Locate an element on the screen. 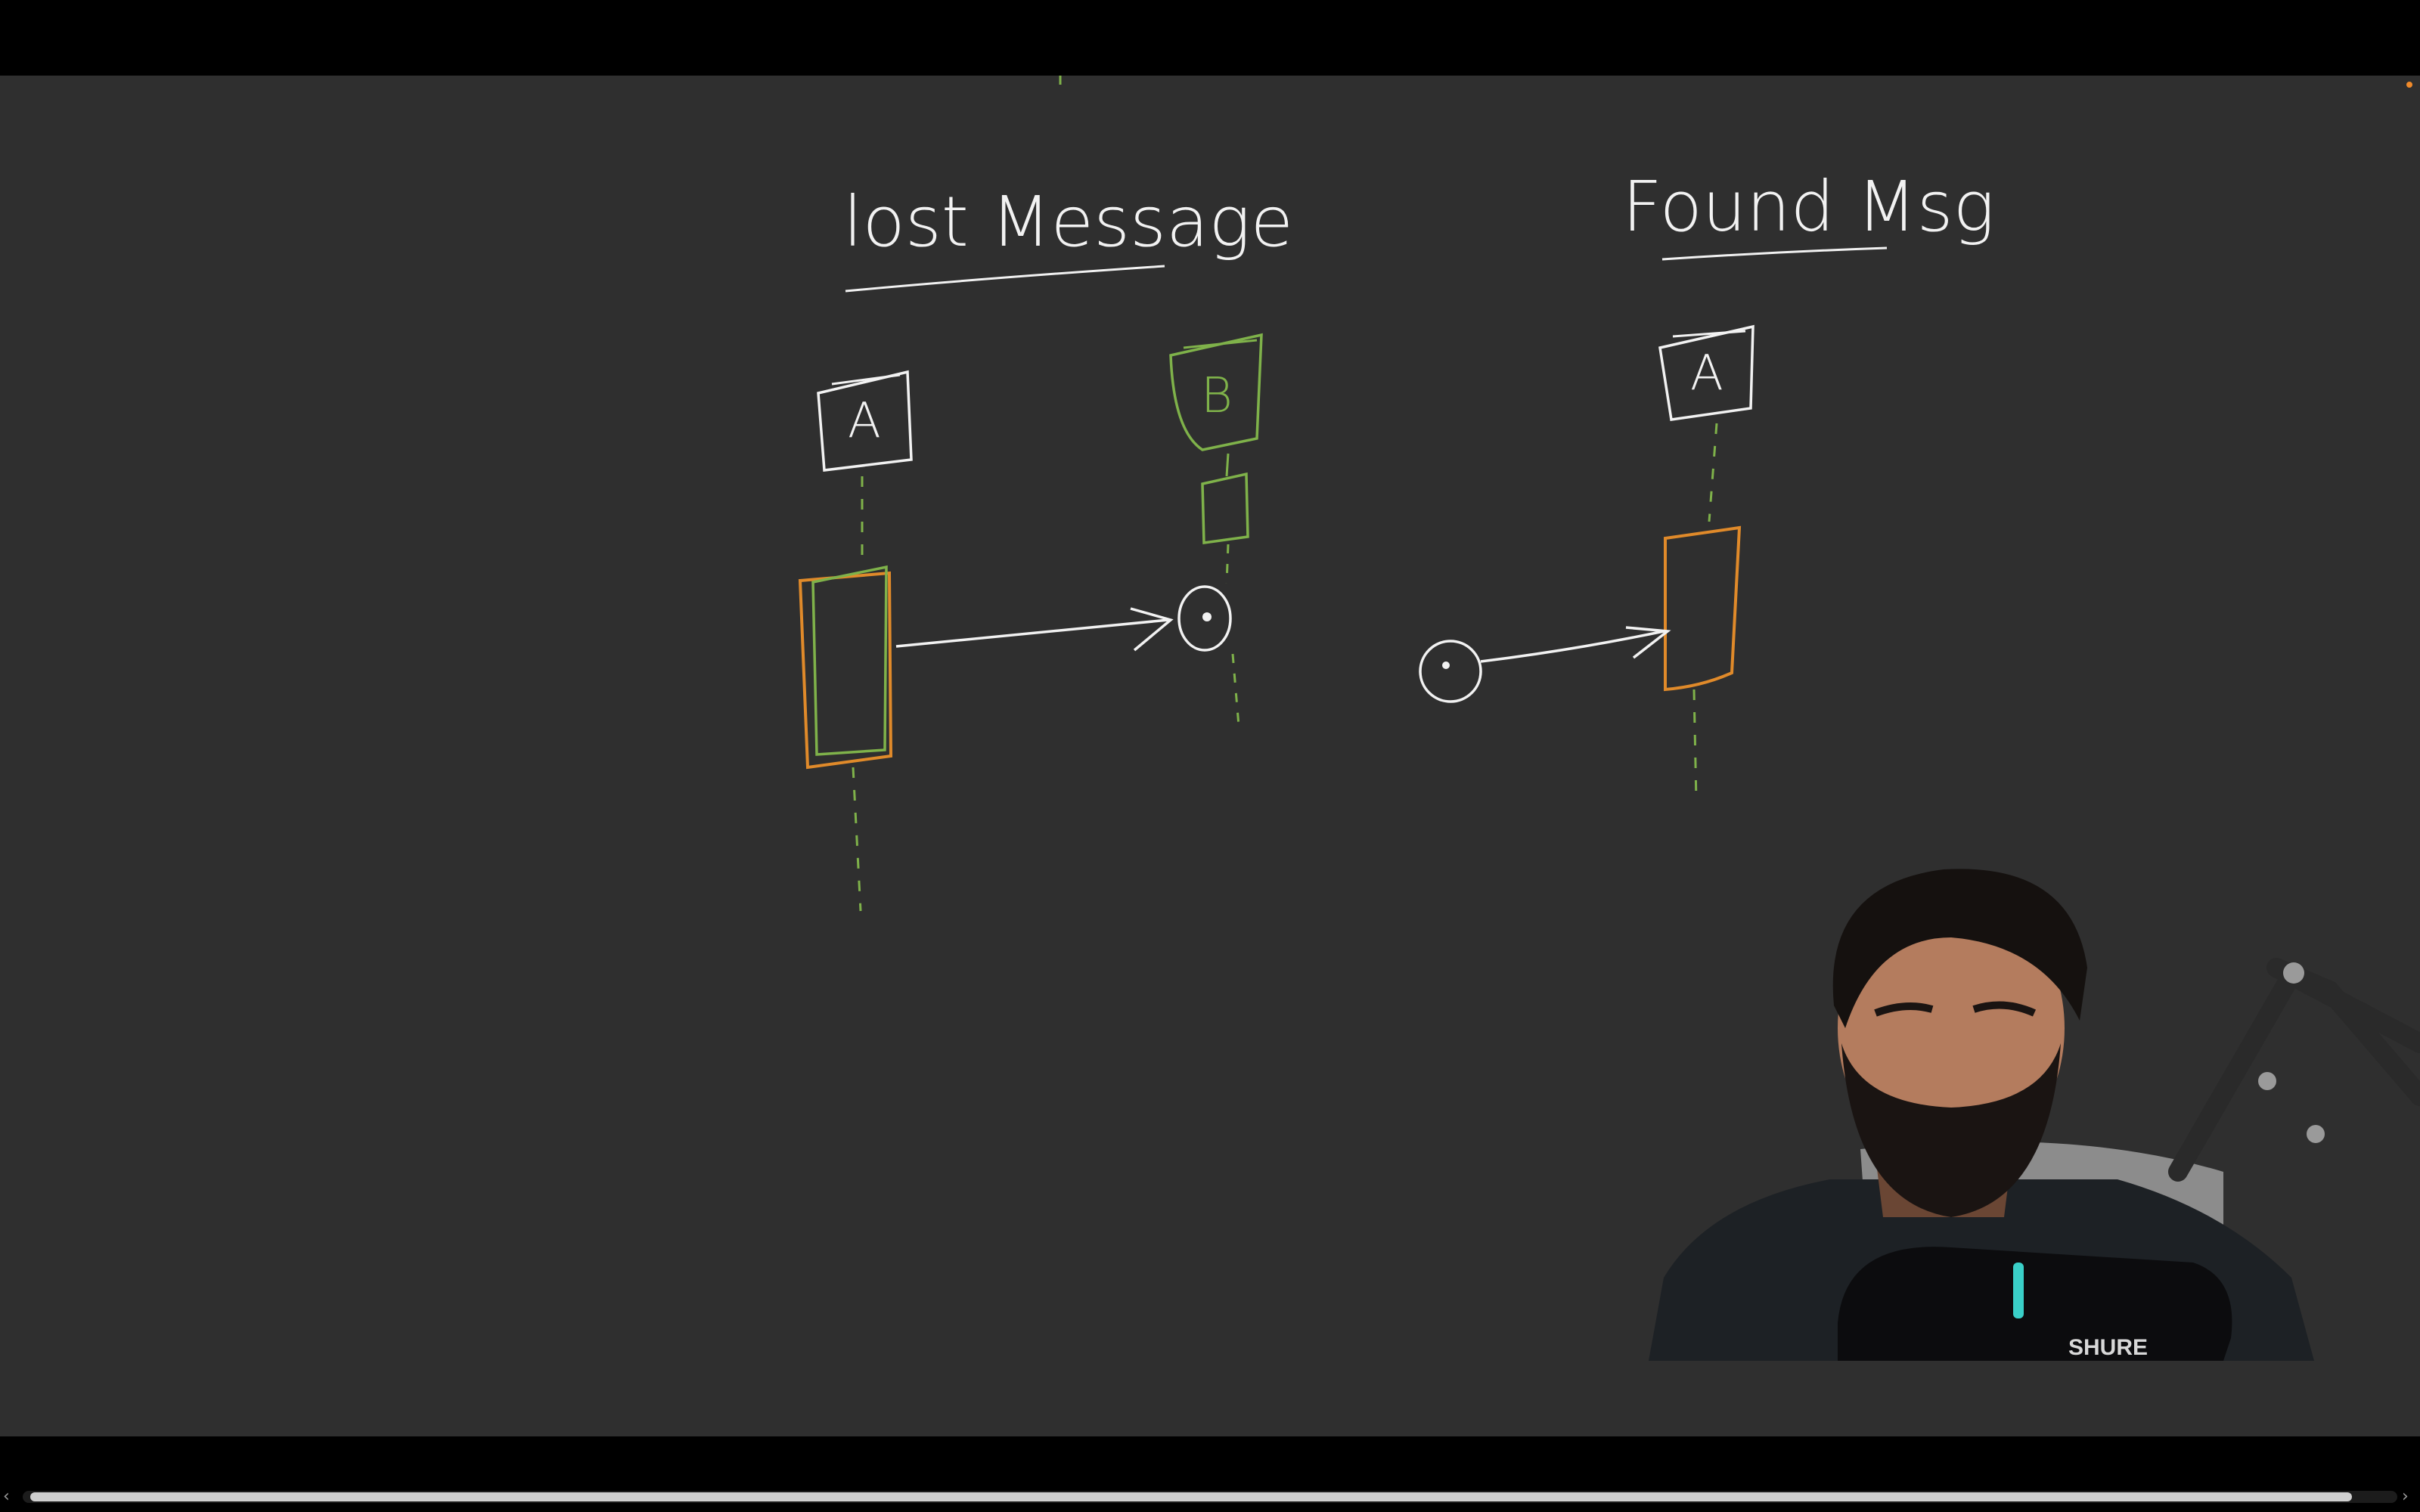 Image resolution: width=2420 pixels, height=1512 pixels. found-actor-a-label: A is located at coordinates (1706, 373).